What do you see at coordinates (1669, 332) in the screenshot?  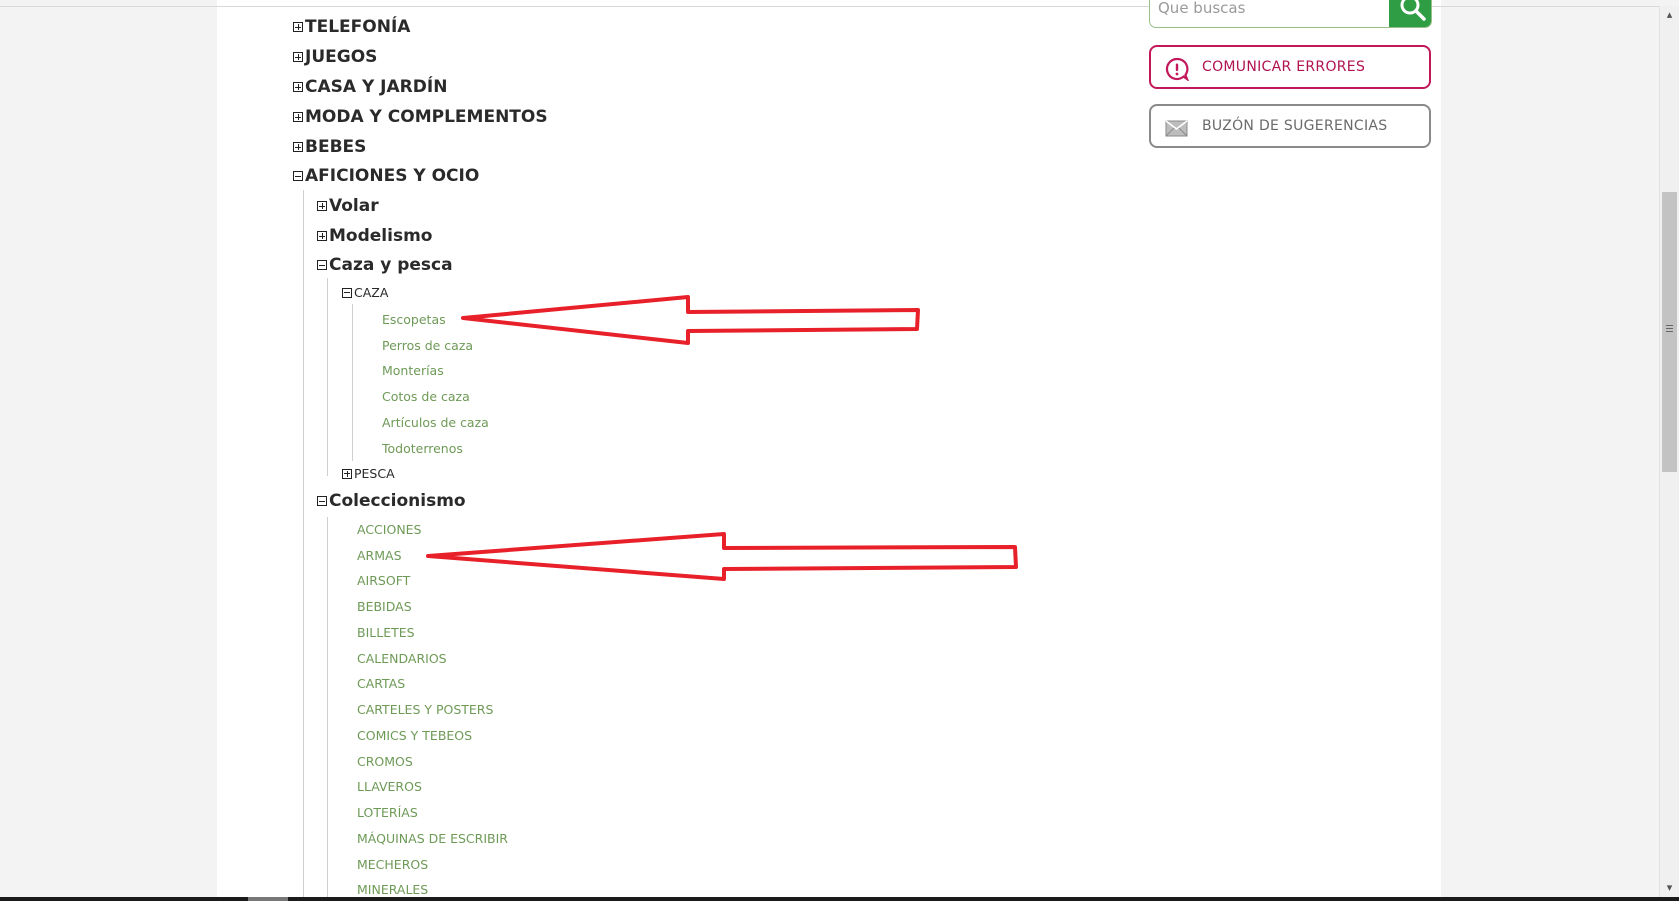 I see `scrollbar-thumb` at bounding box center [1669, 332].